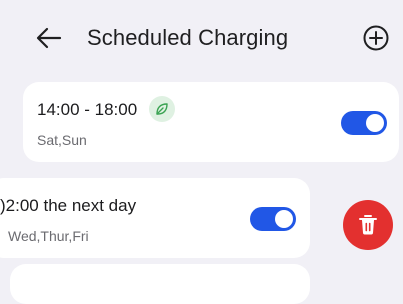  I want to click on page-title: Scheduled Charging, so click(188, 37).